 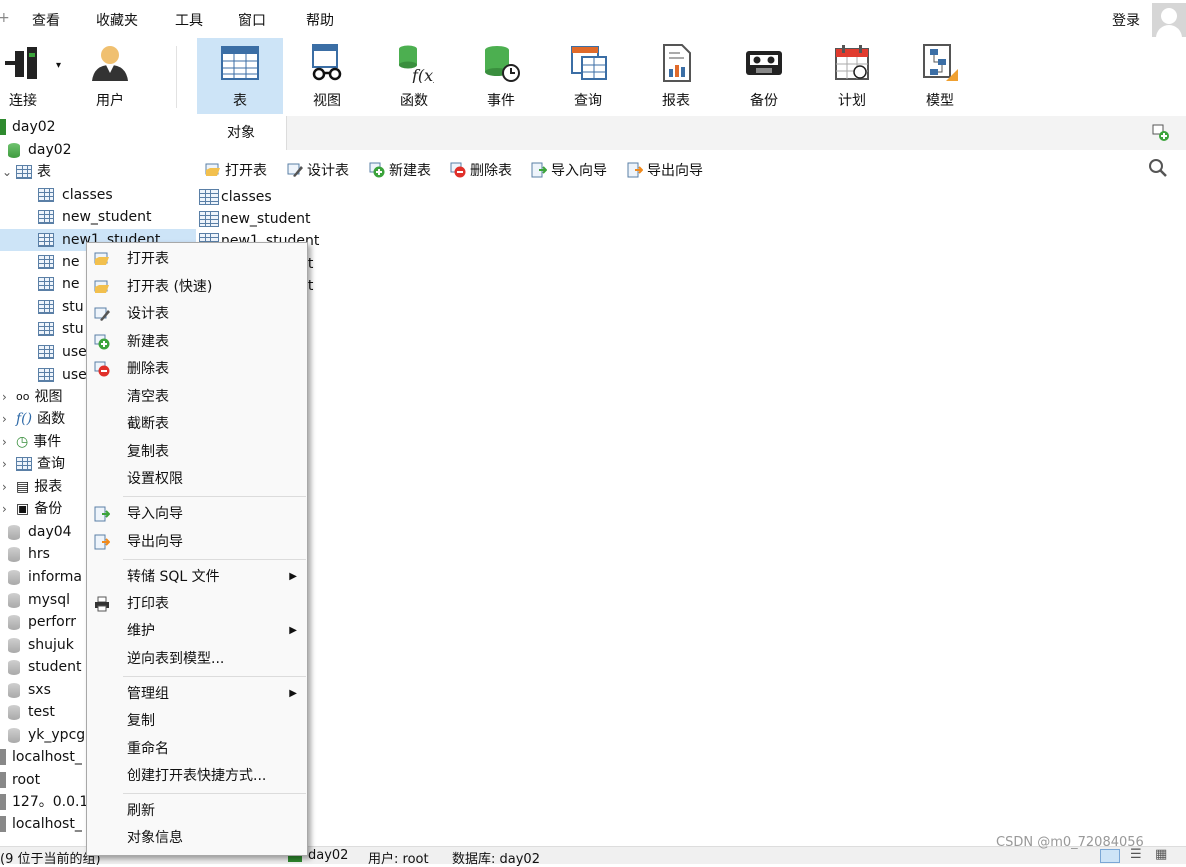 I want to click on toolbar-connection-button: 连接 ▾, so click(x=33, y=76).